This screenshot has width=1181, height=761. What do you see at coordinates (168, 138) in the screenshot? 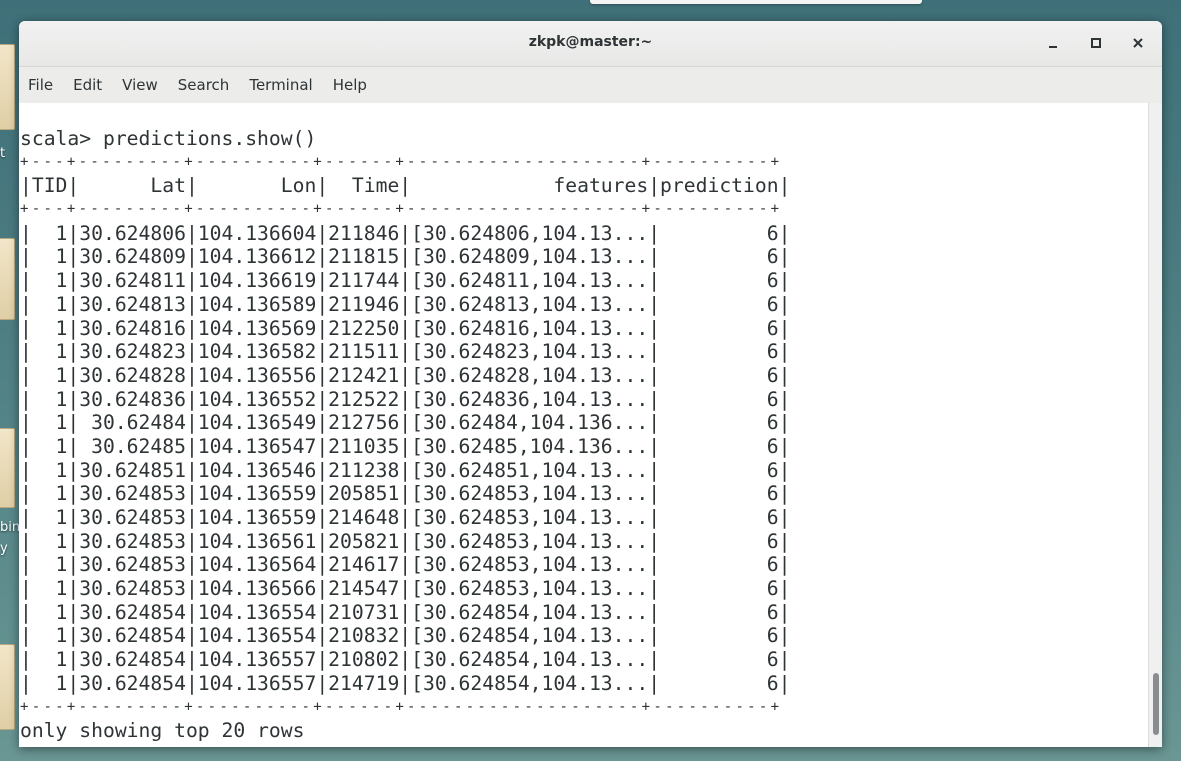
I see `command-prompt: scala> predictions.show()` at bounding box center [168, 138].